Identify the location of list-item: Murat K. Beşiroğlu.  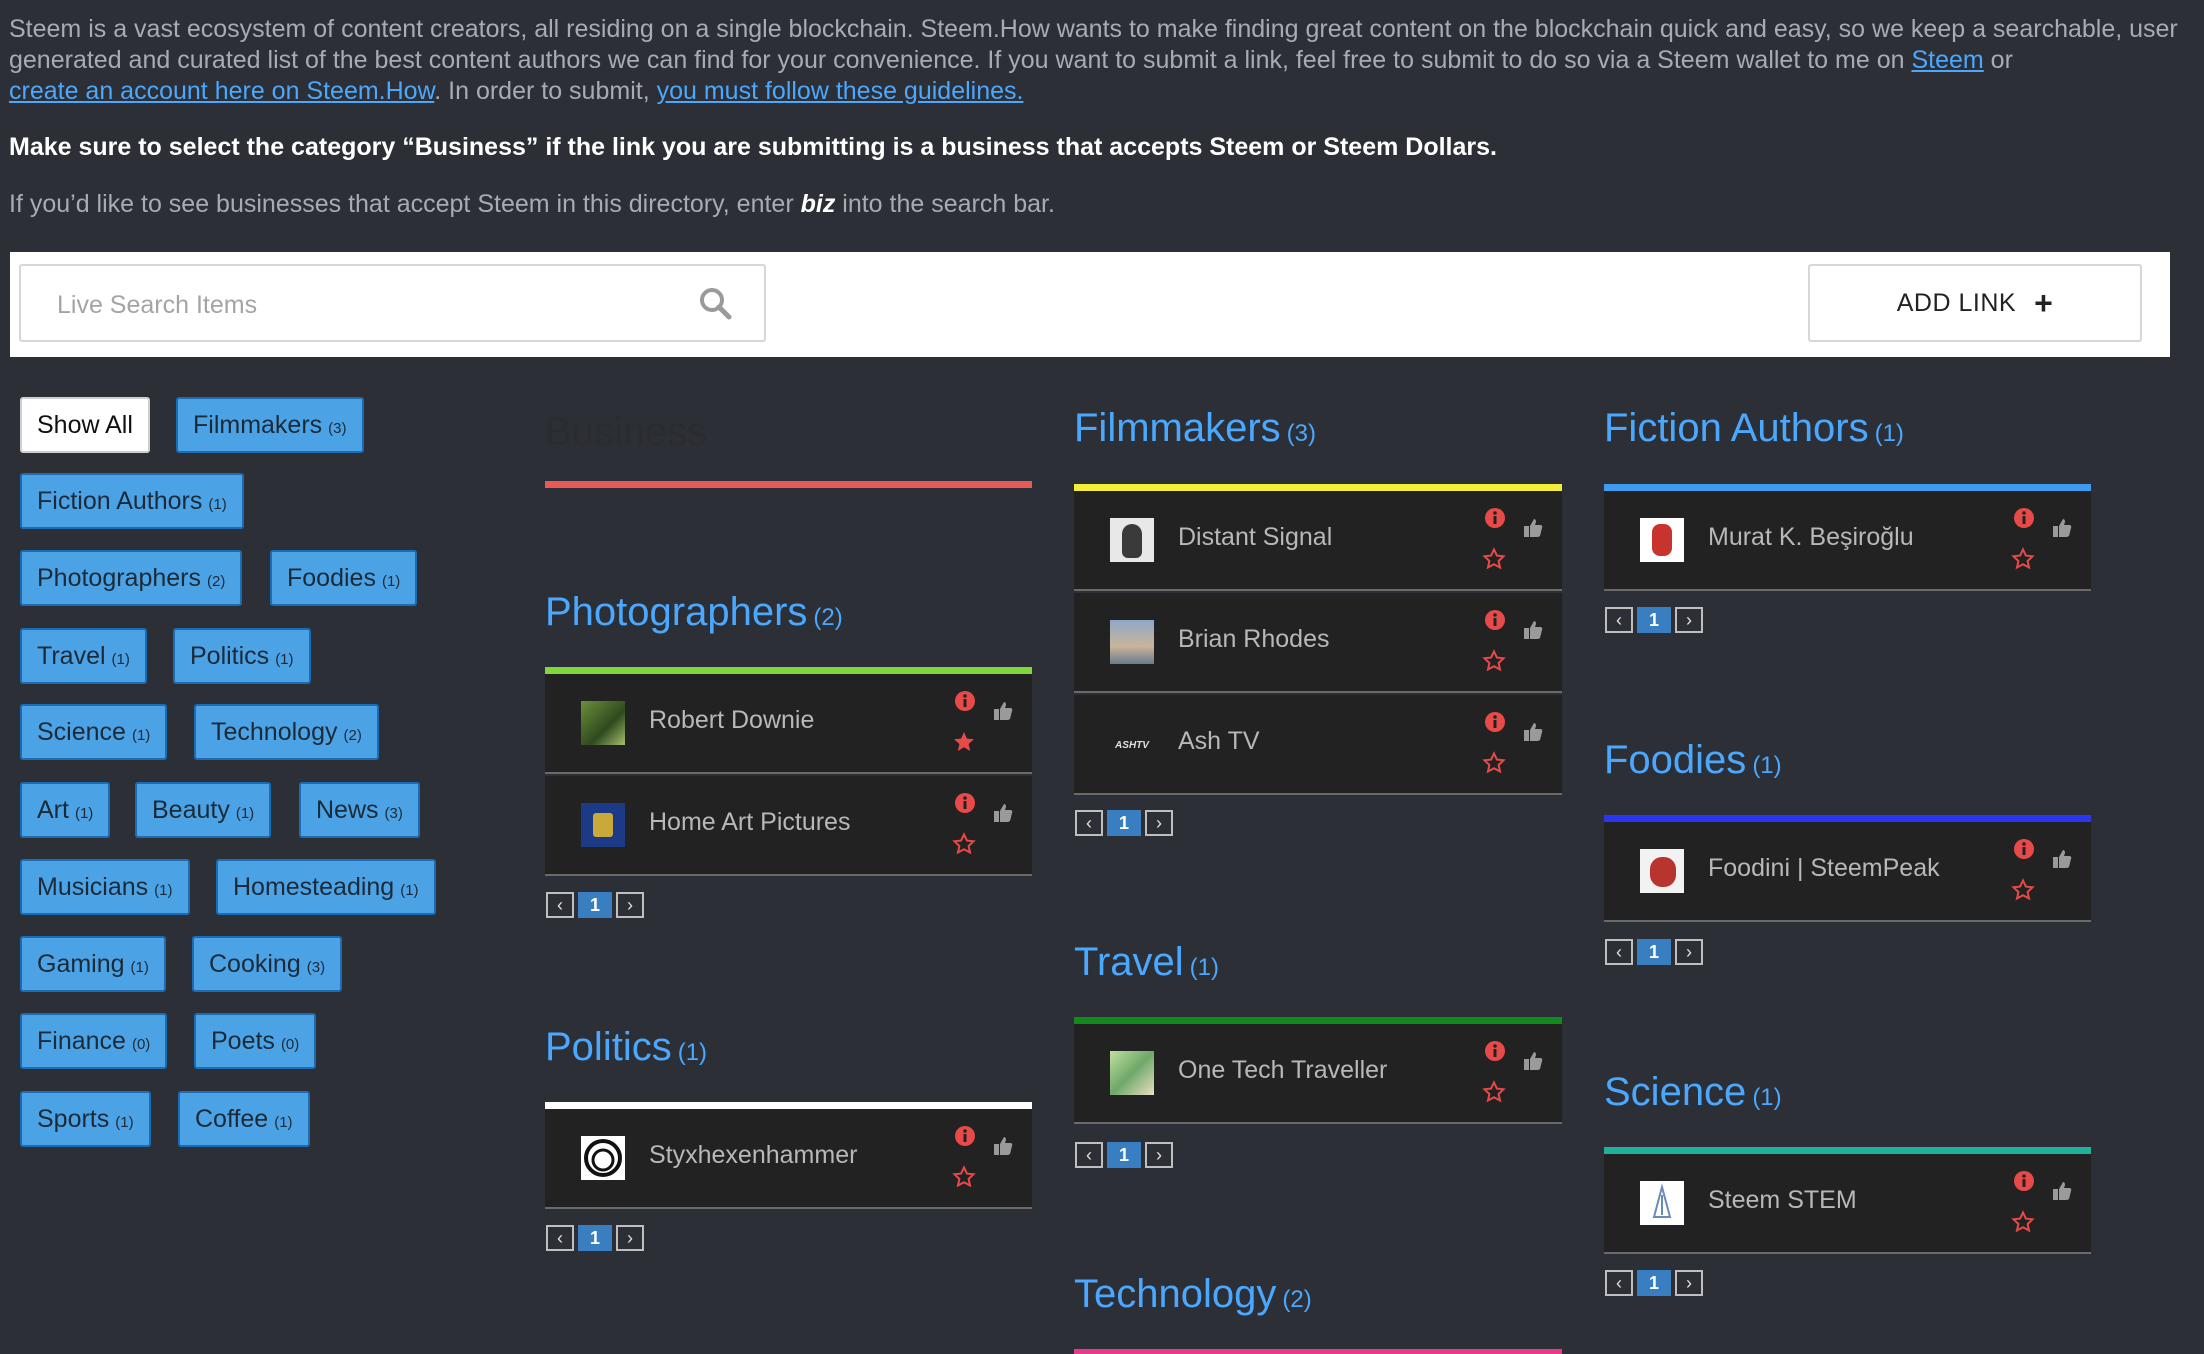
(1847, 541).